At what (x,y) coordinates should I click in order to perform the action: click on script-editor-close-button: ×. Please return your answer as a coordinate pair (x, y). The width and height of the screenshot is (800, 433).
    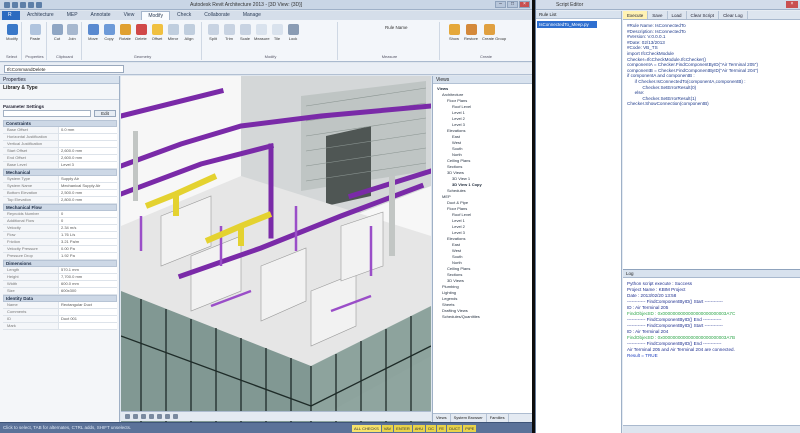
    Looking at the image, I should click on (792, 4).